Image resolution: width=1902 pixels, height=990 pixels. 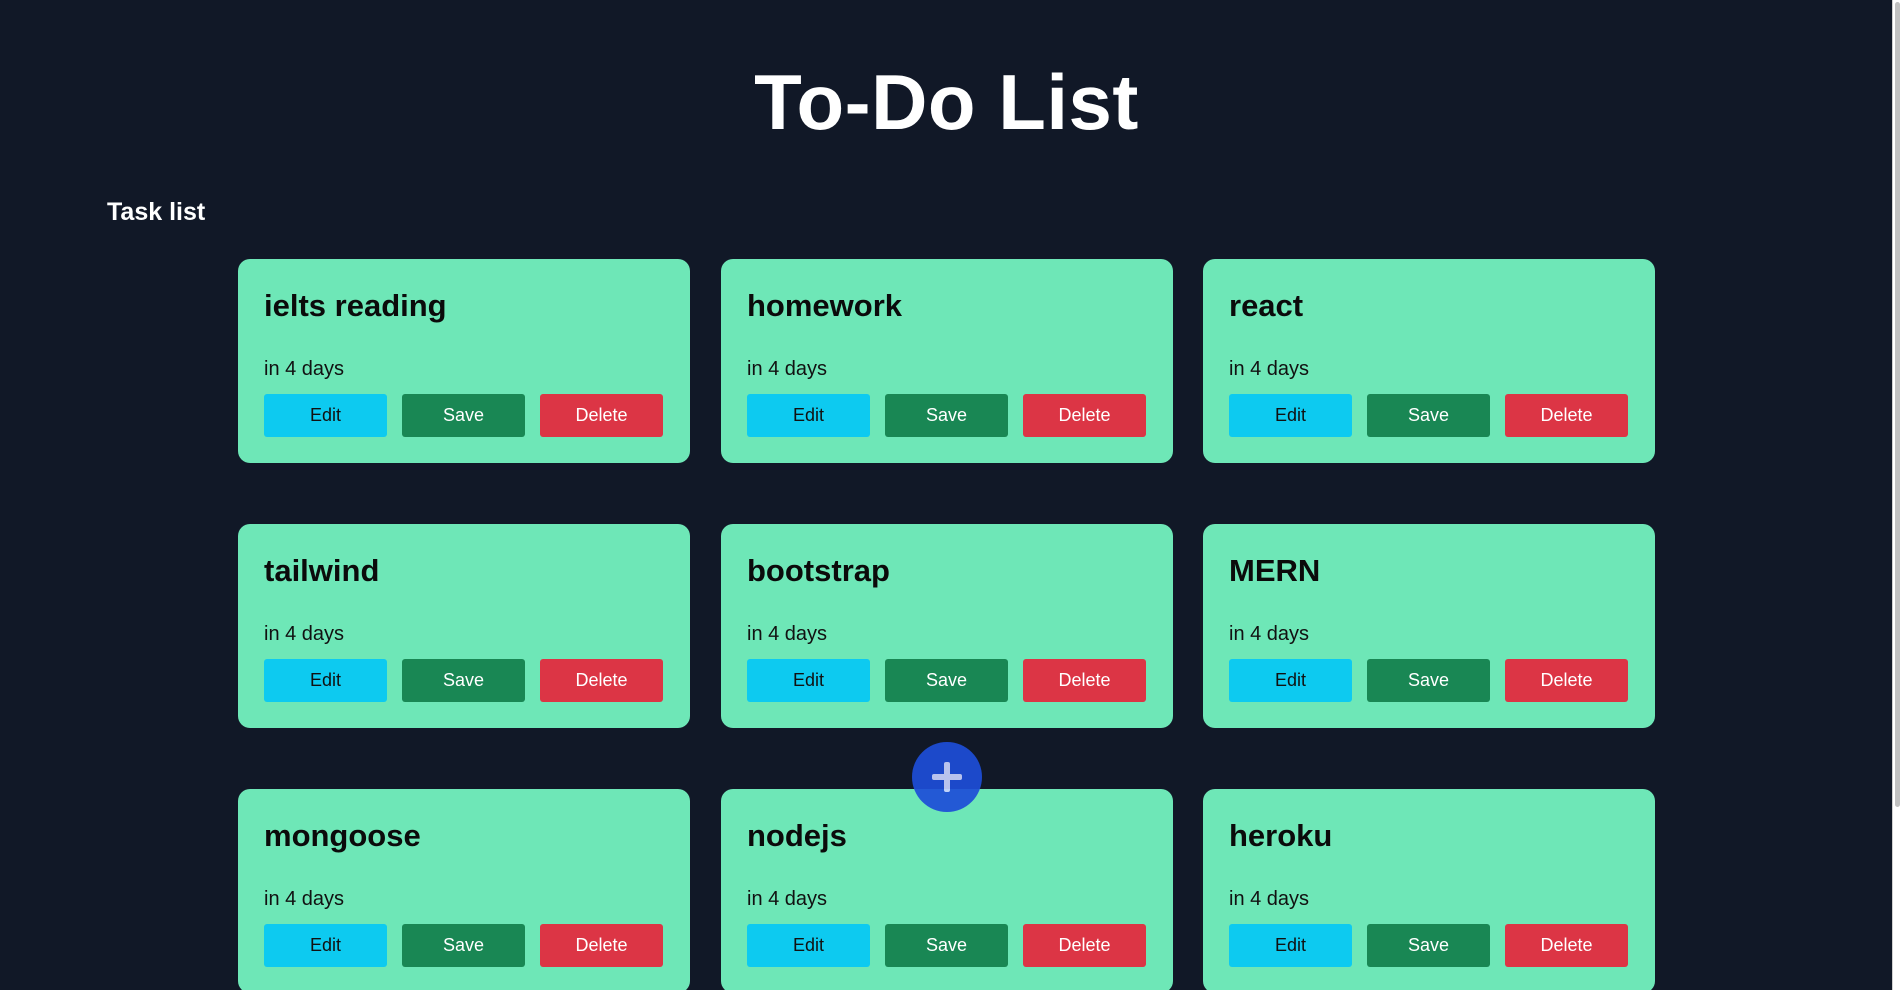 I want to click on task-title: homework, so click(x=825, y=305).